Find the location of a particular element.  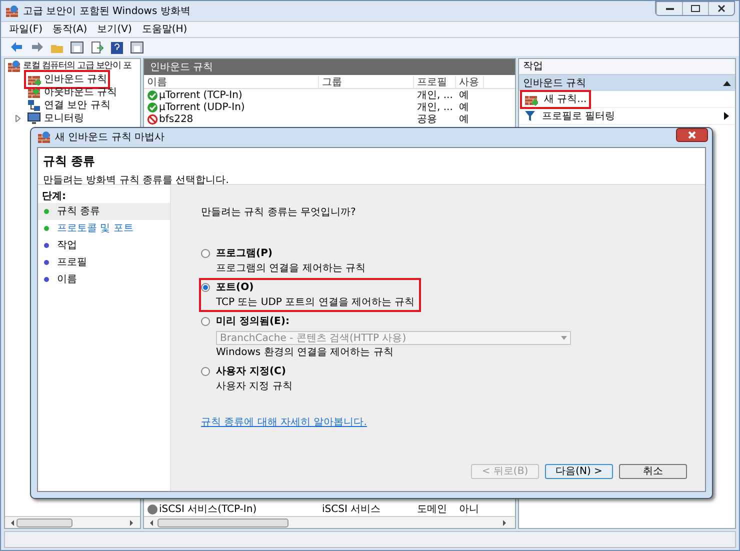

section-header: 인바운드 규칙 is located at coordinates (554, 83).